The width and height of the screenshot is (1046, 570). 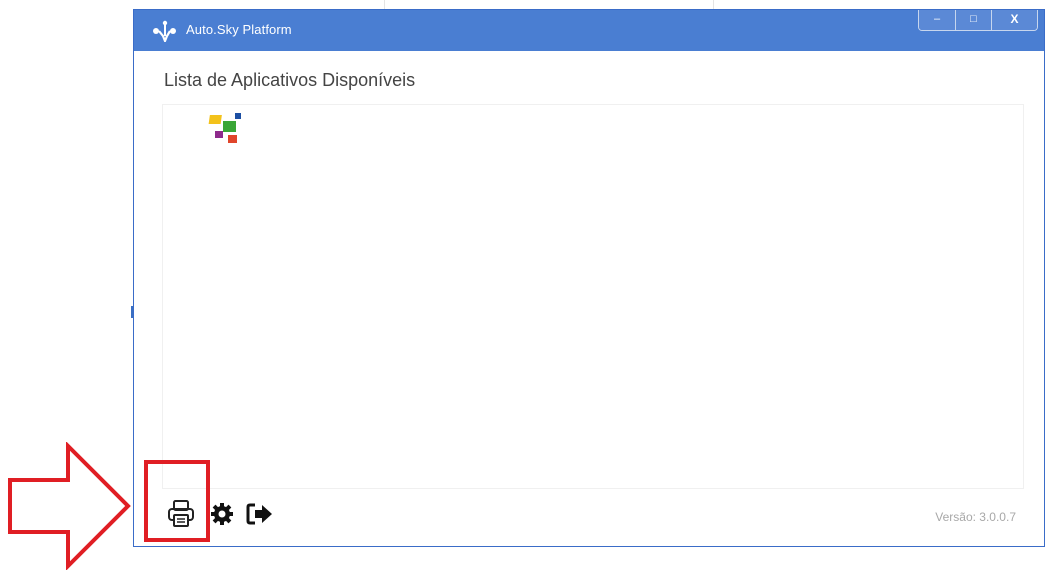 What do you see at coordinates (177, 501) in the screenshot?
I see `annotation-highlight-box` at bounding box center [177, 501].